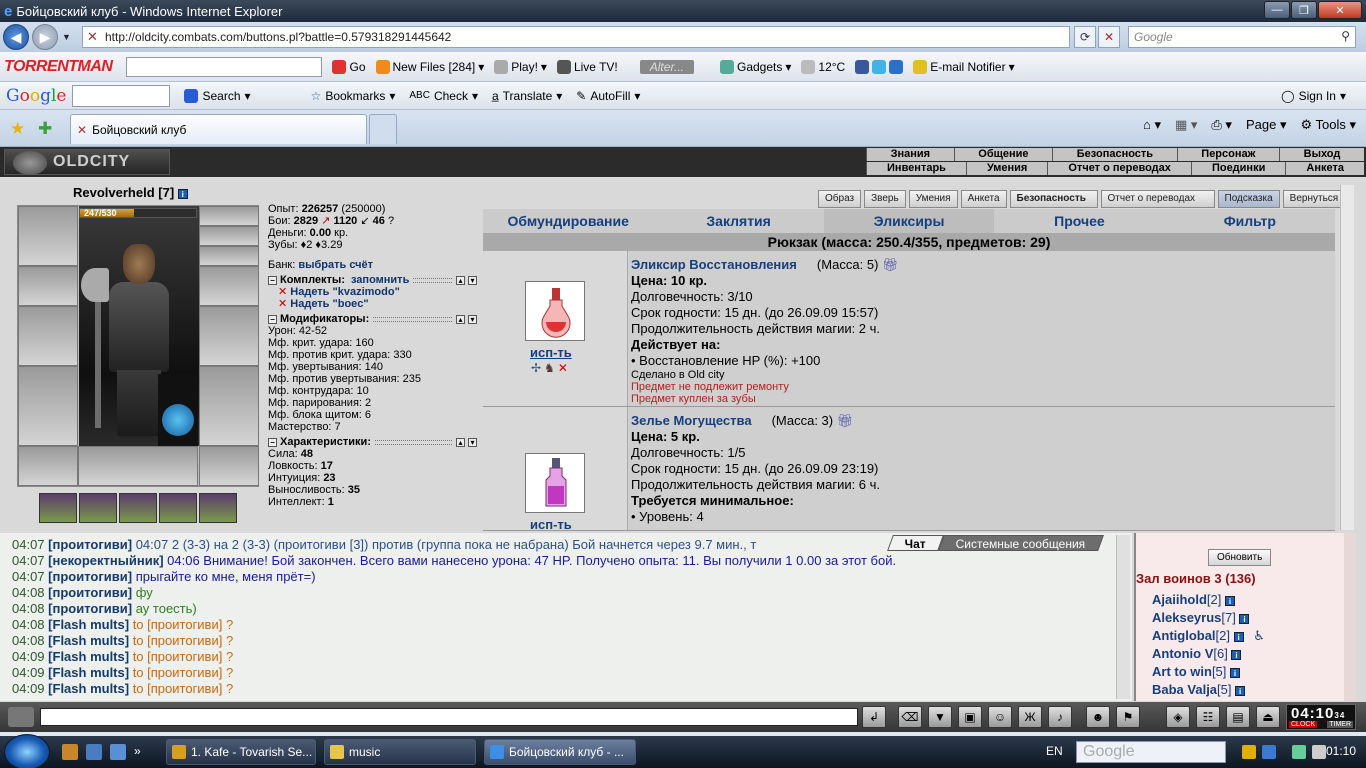 This screenshot has width=1366, height=768. I want to click on refresh-button: Обновить, so click(1240, 557).